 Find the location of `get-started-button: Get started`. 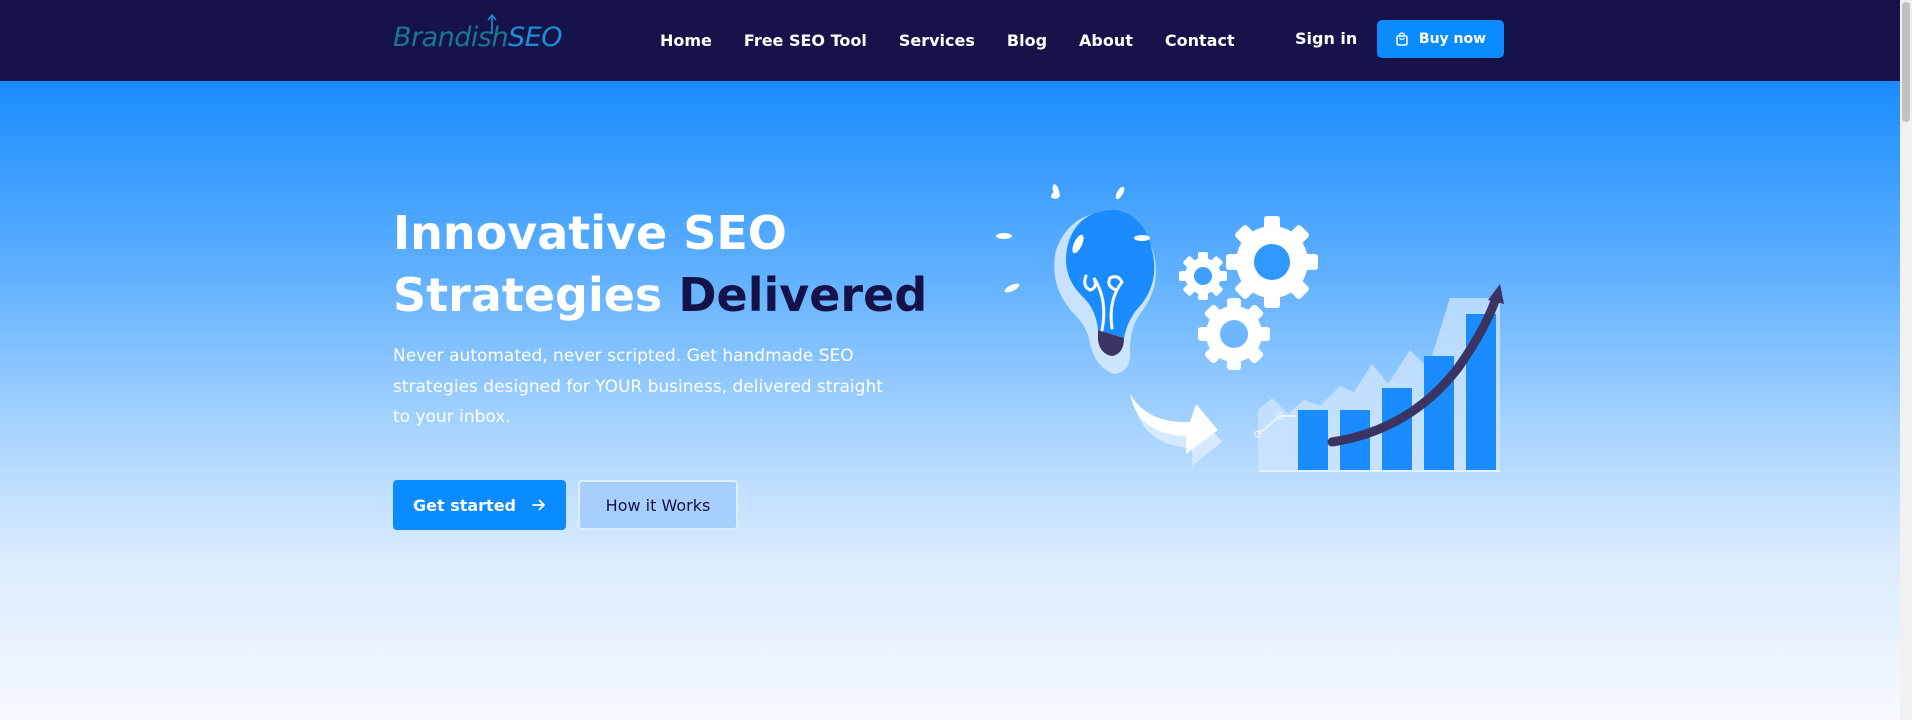

get-started-button: Get started is located at coordinates (479, 505).